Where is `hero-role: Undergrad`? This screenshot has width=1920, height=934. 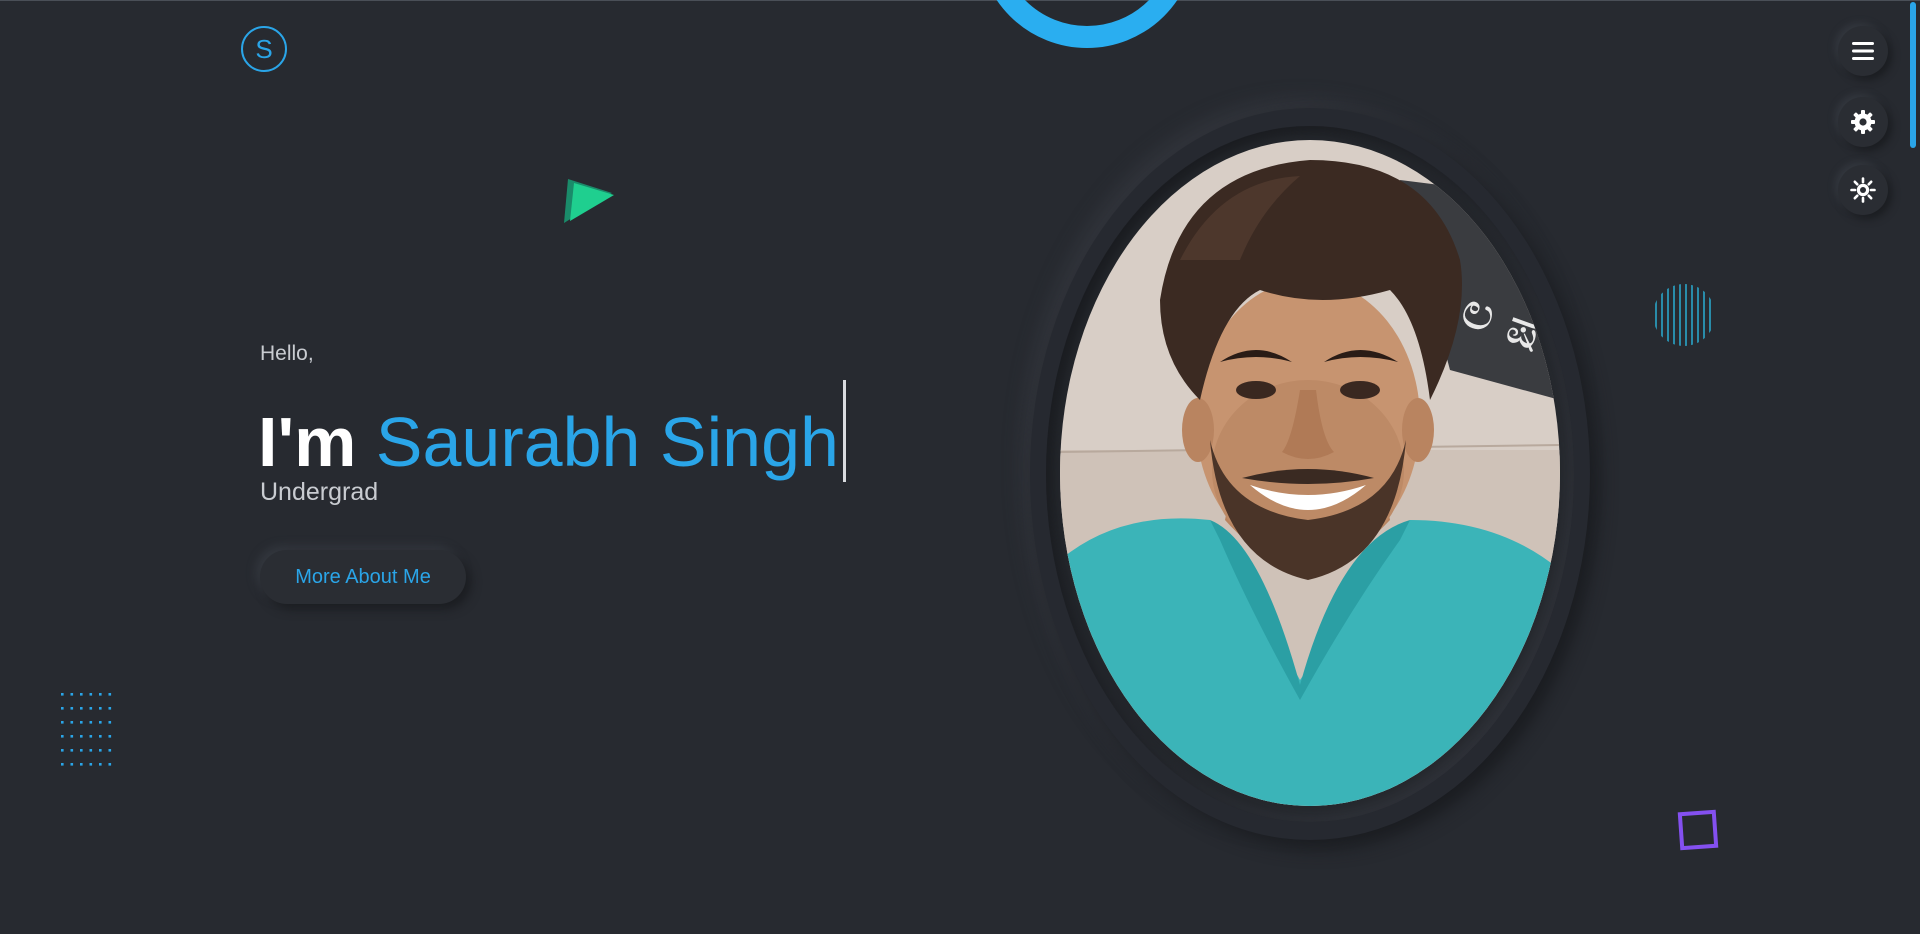
hero-role: Undergrad is located at coordinates (319, 492).